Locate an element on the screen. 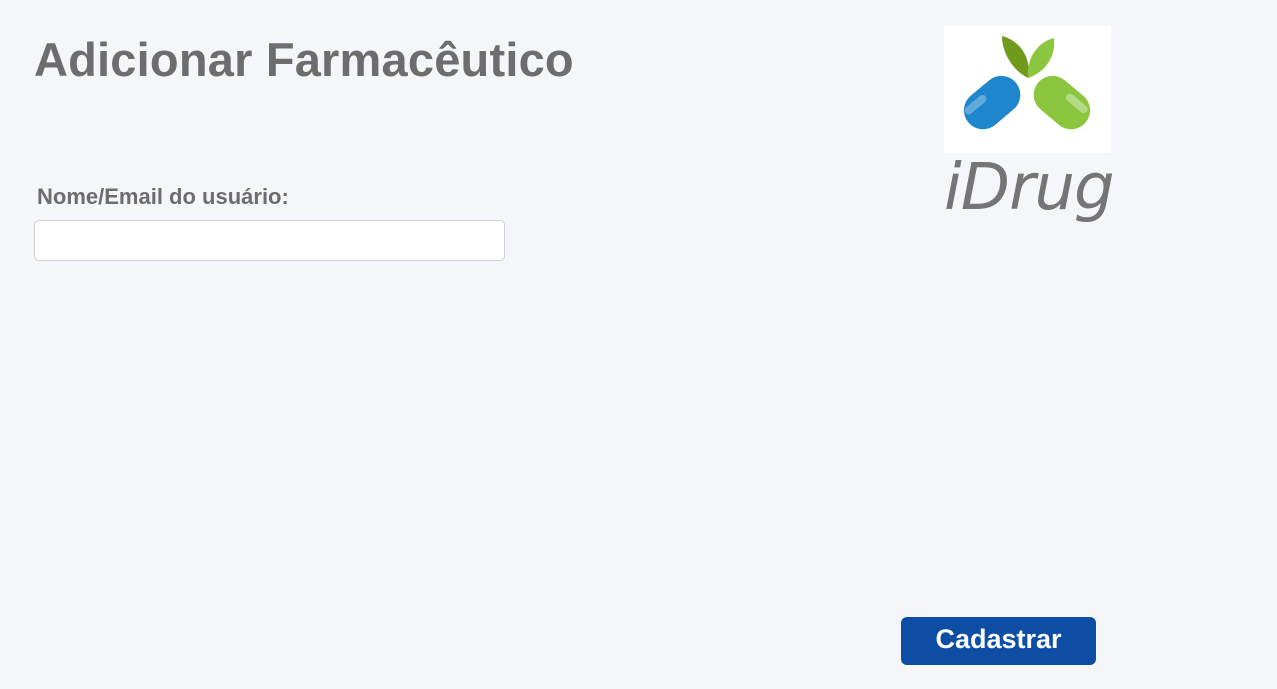 The image size is (1277, 689). user-search-input is located at coordinates (269, 240).